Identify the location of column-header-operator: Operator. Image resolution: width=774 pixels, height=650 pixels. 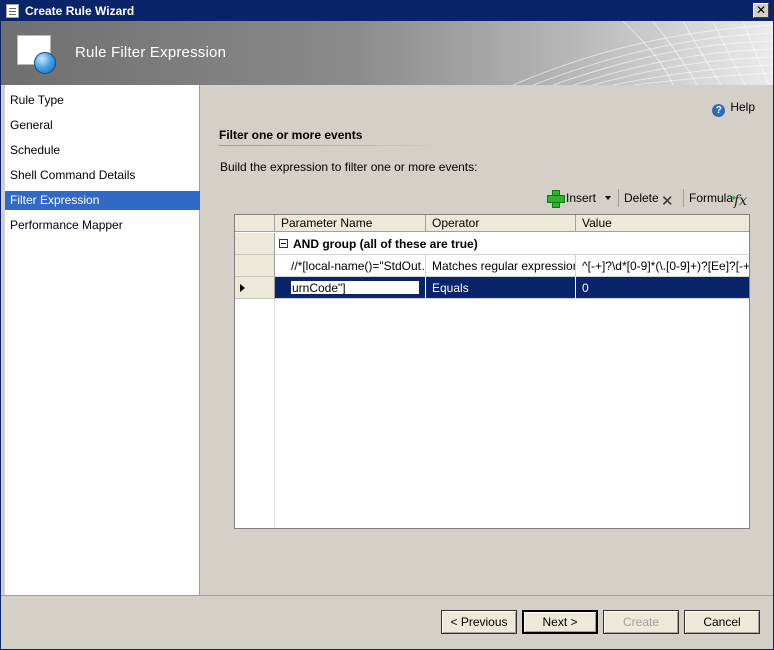
(501, 223).